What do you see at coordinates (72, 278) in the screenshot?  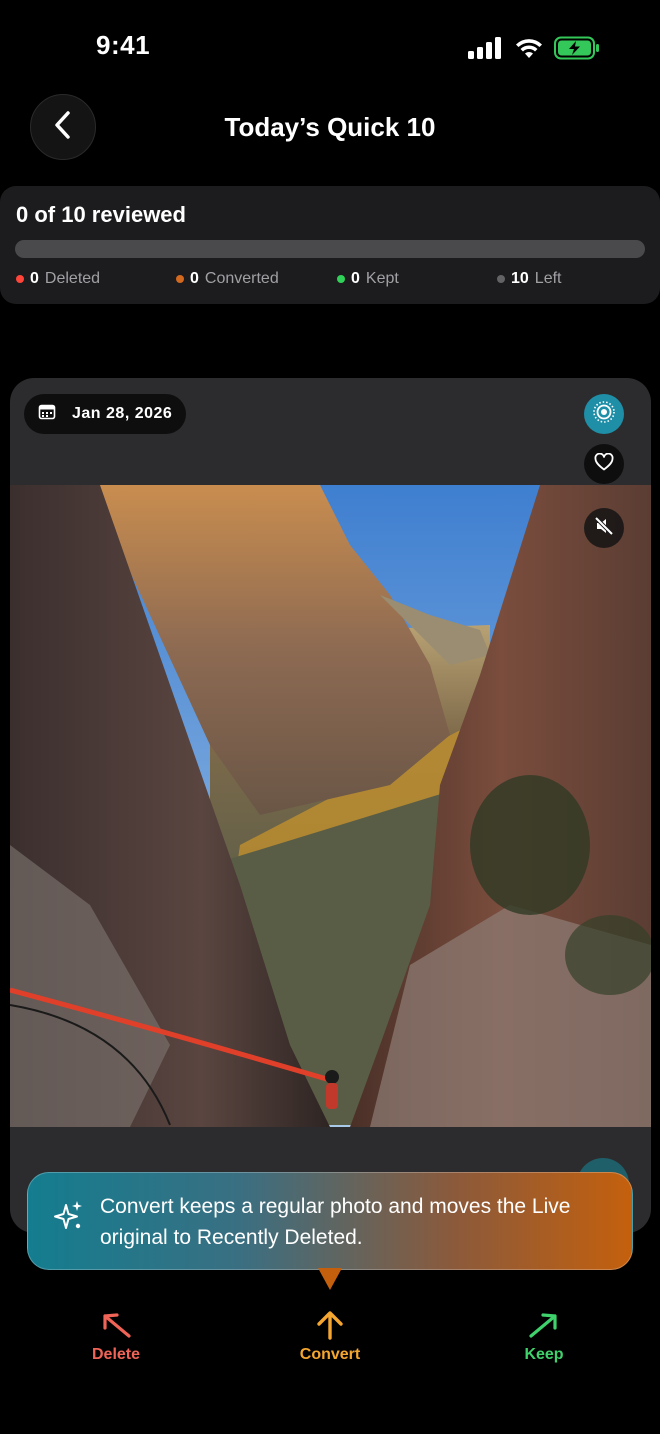 I see `deleted-label: Deleted` at bounding box center [72, 278].